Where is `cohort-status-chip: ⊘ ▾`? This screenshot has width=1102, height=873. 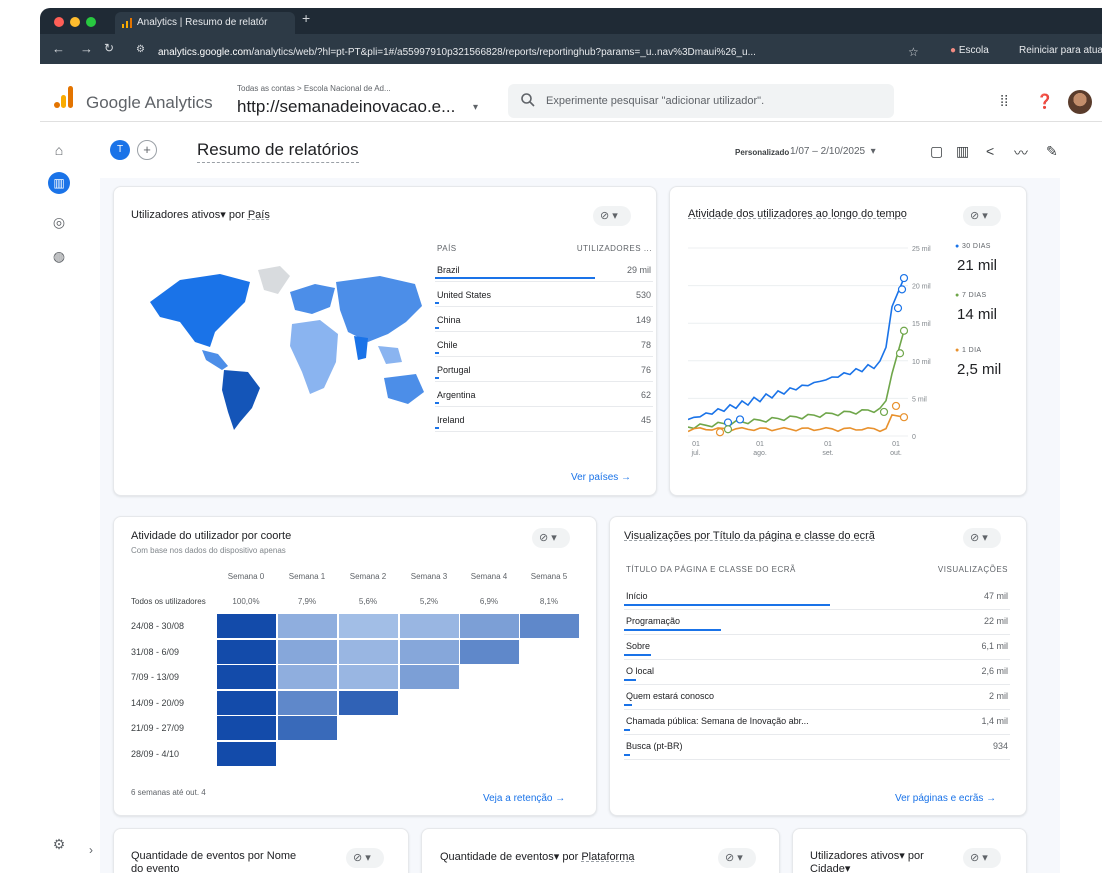
cohort-status-chip: ⊘ ▾ is located at coordinates (551, 538).